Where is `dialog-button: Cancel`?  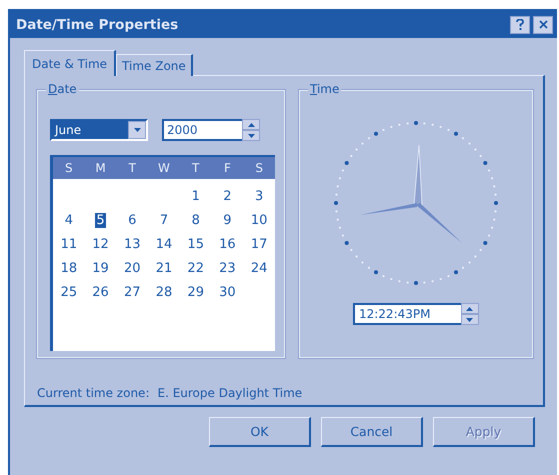
dialog-button: Cancel is located at coordinates (372, 432).